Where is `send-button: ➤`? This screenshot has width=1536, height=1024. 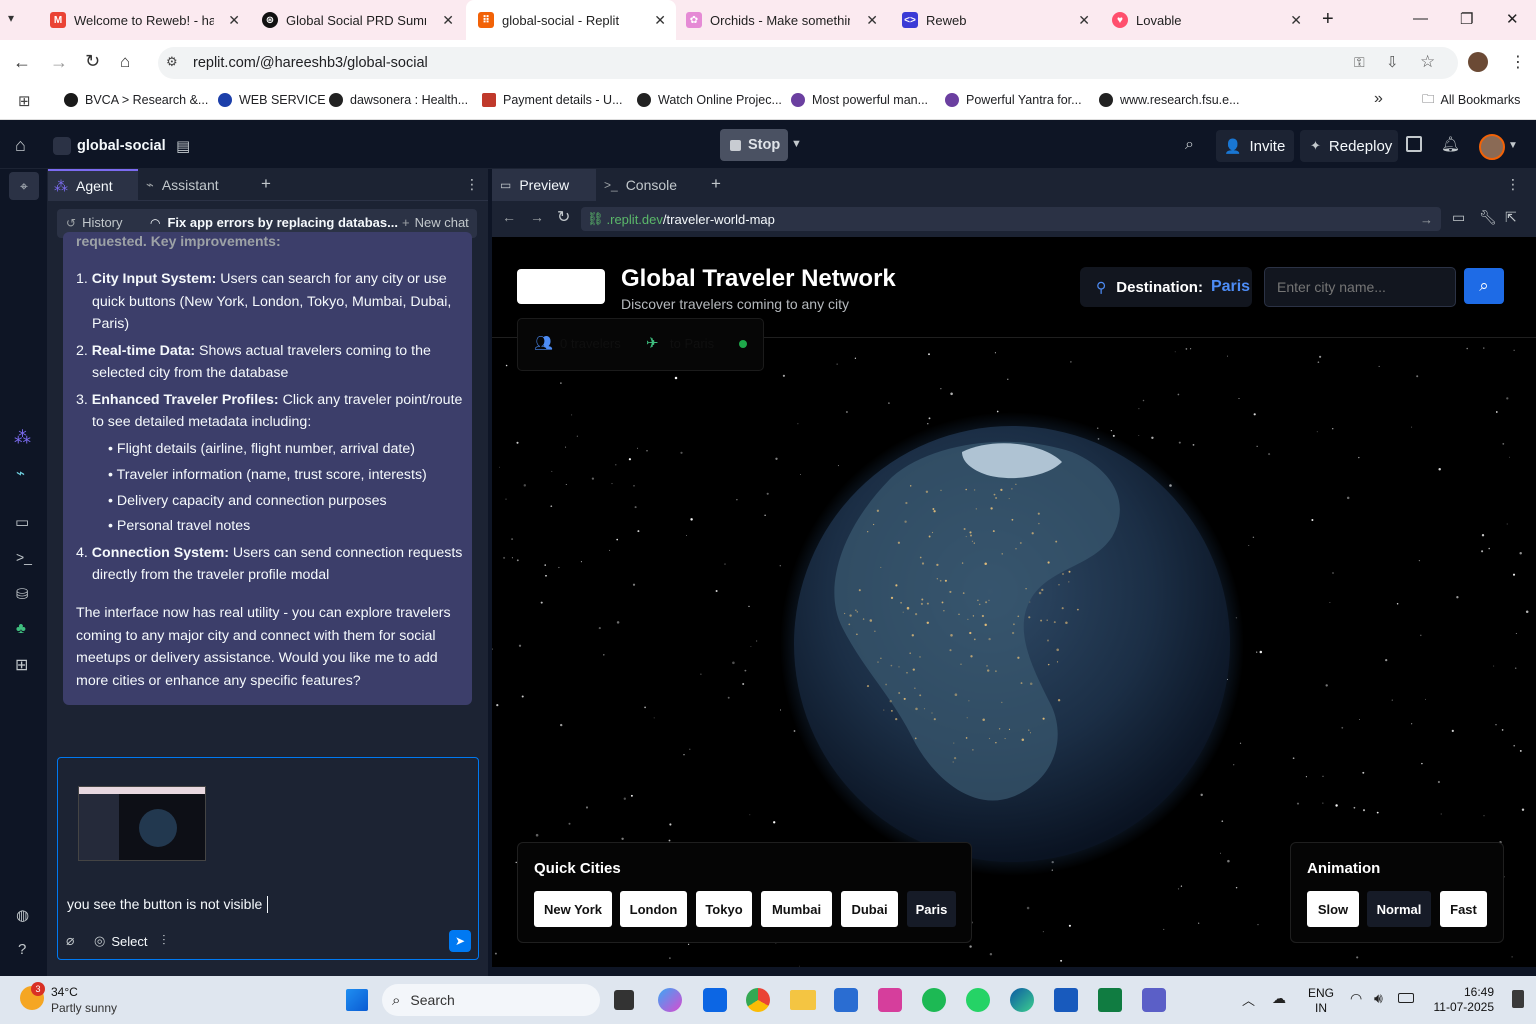 send-button: ➤ is located at coordinates (460, 941).